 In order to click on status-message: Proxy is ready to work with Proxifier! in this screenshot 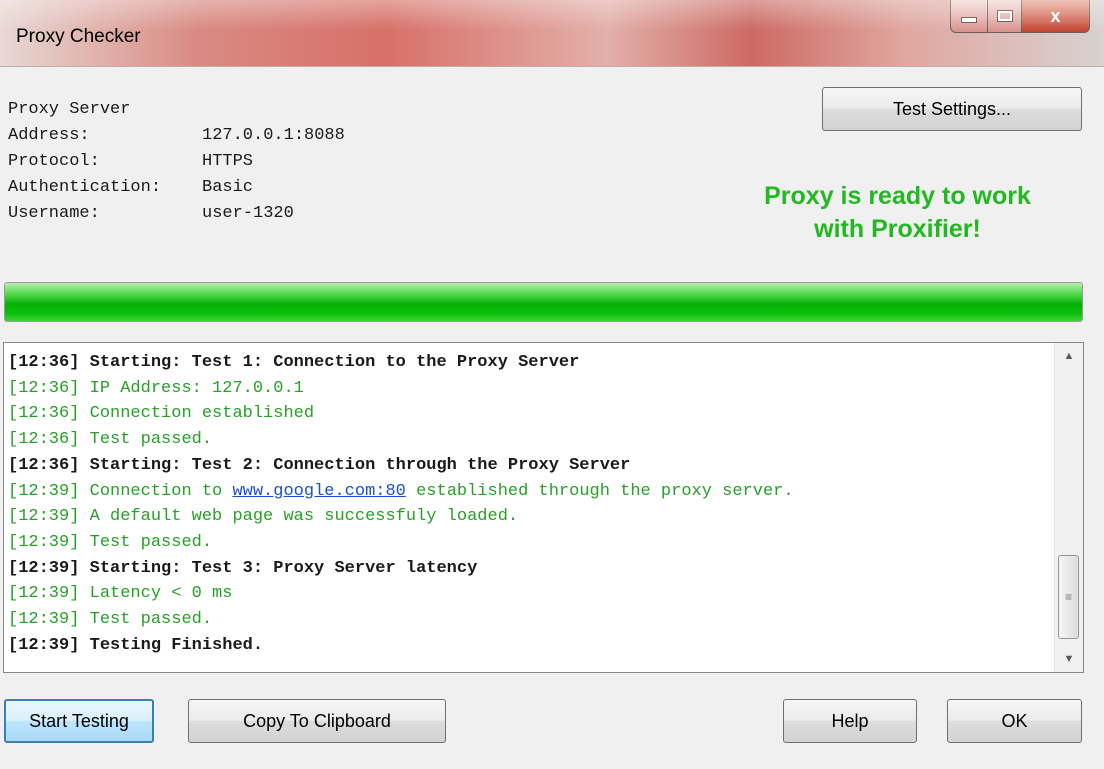, I will do `click(897, 213)`.